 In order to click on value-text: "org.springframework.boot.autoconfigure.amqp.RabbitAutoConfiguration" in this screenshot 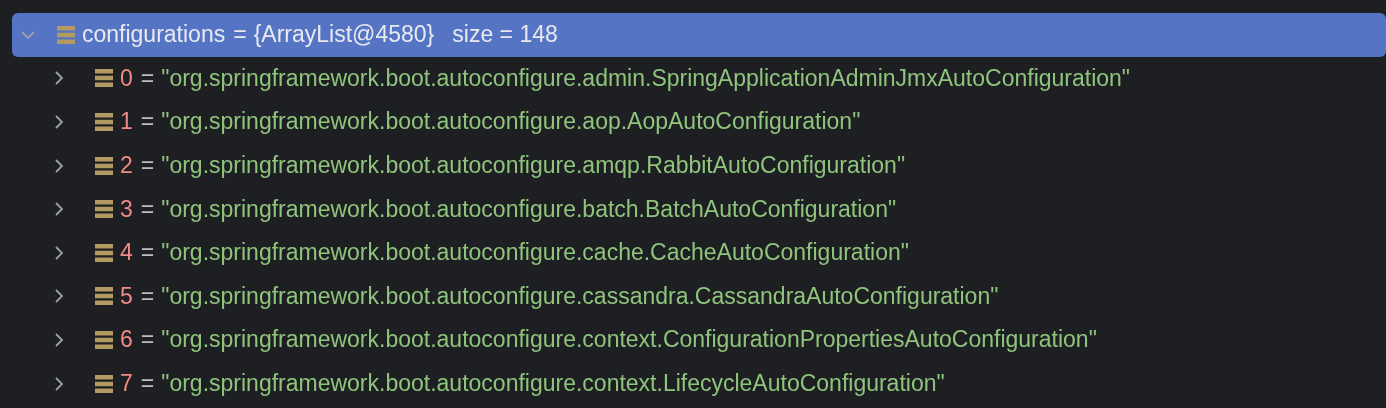, I will do `click(533, 166)`.